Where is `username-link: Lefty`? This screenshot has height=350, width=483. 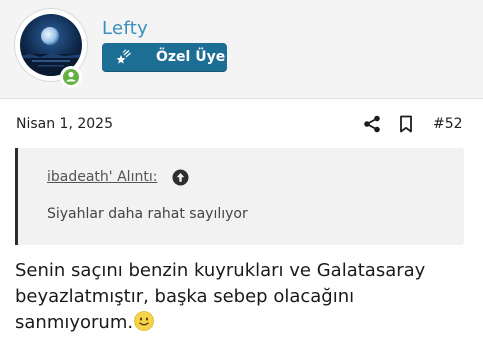
username-link: Lefty is located at coordinates (125, 28).